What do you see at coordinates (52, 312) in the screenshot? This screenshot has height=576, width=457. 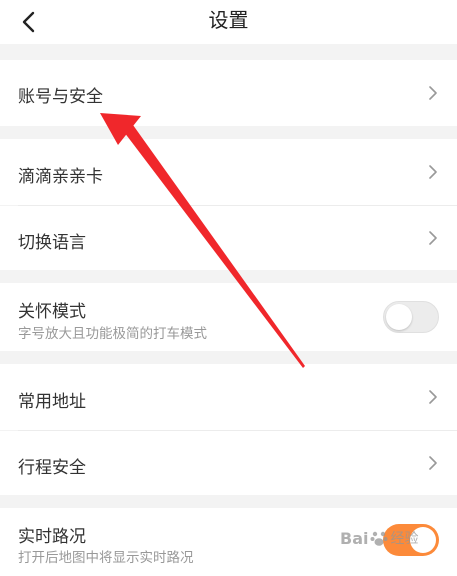 I see `settings-item-label: 关怀模式` at bounding box center [52, 312].